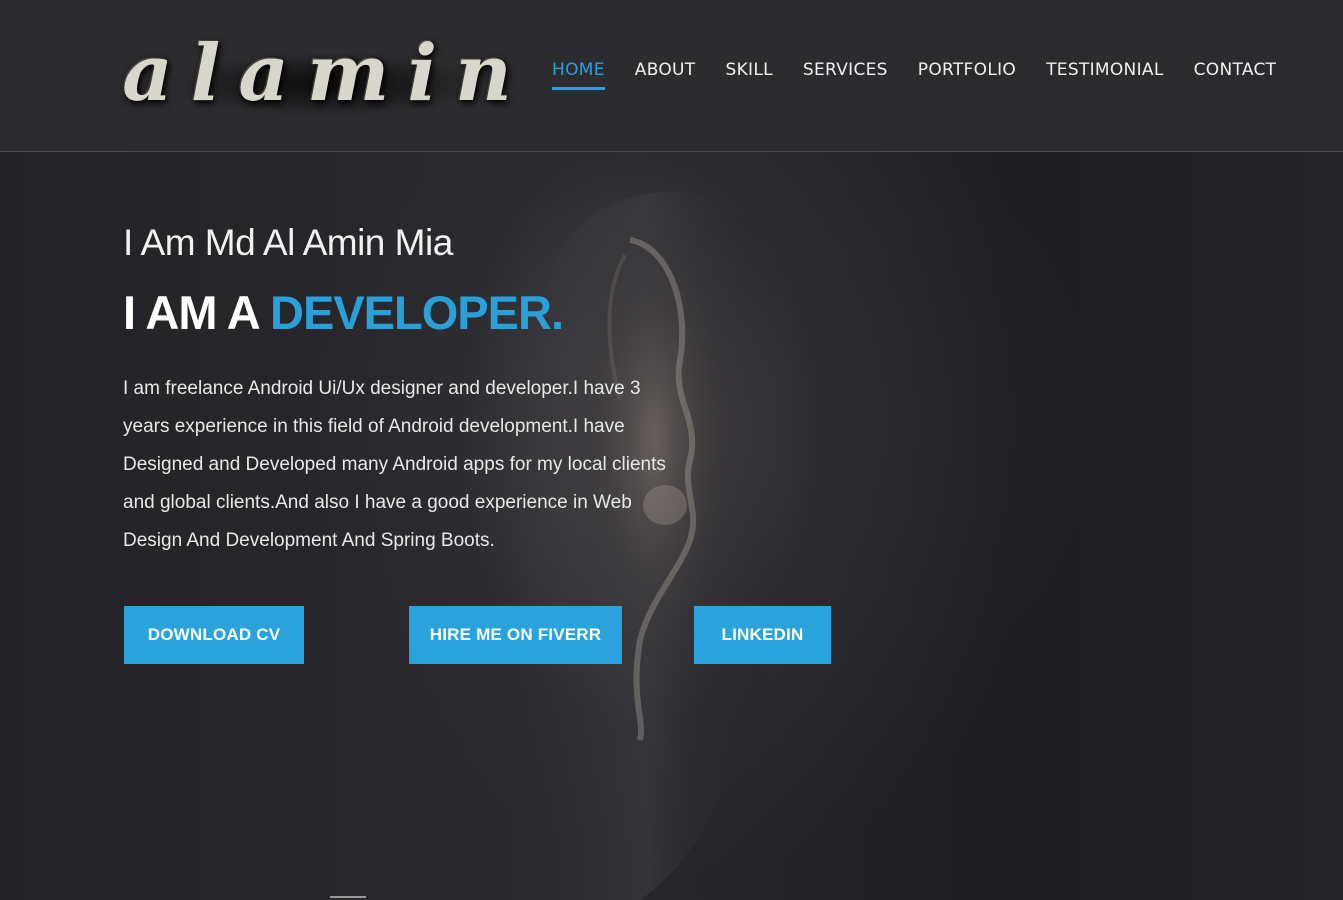  What do you see at coordinates (288, 242) in the screenshot?
I see `hero-name: I Am Md Al Amin Mia` at bounding box center [288, 242].